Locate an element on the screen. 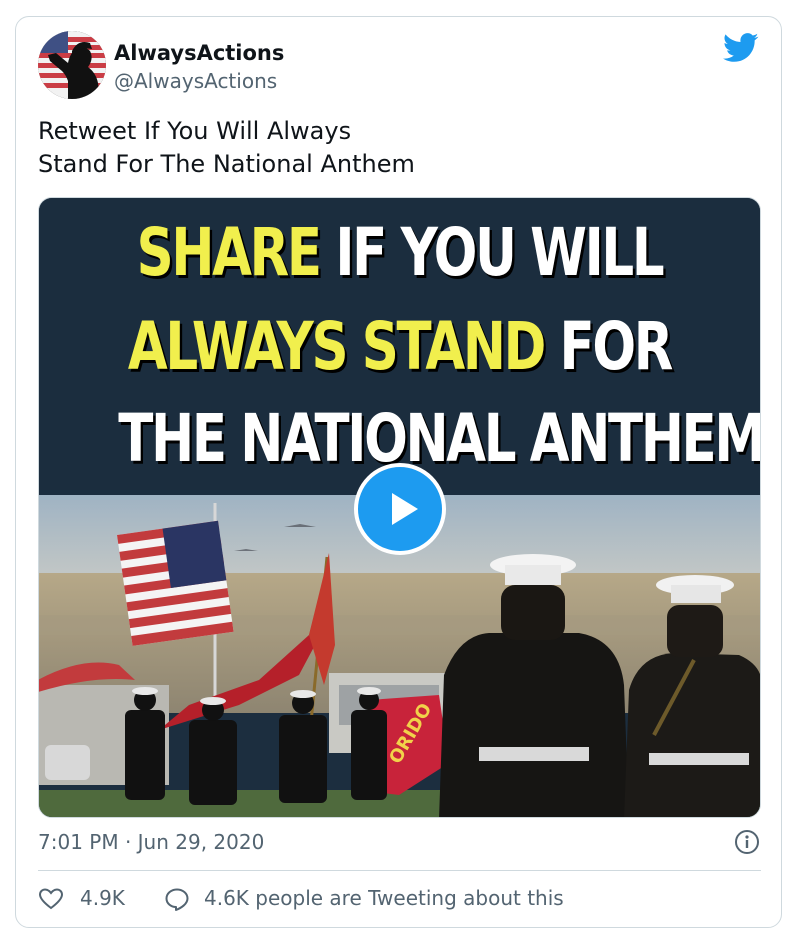 The height and width of the screenshot is (945, 800). headline-highlight: SHARE is located at coordinates (229, 252).